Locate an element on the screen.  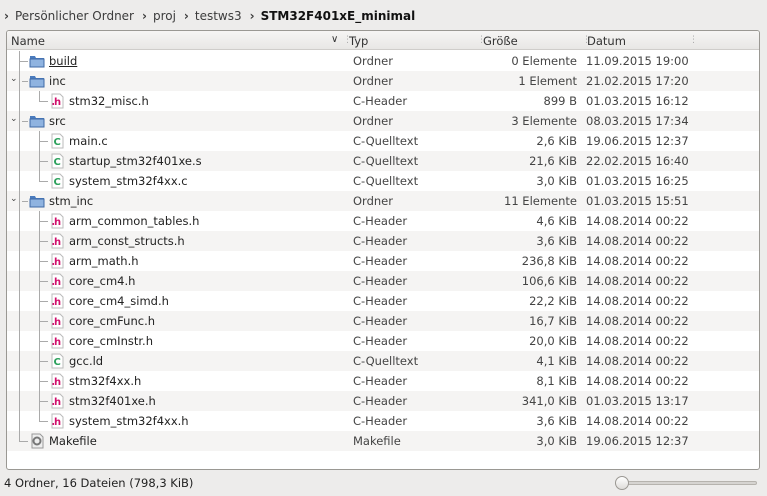
breadcrumb-proj: proj is located at coordinates (164, 16).